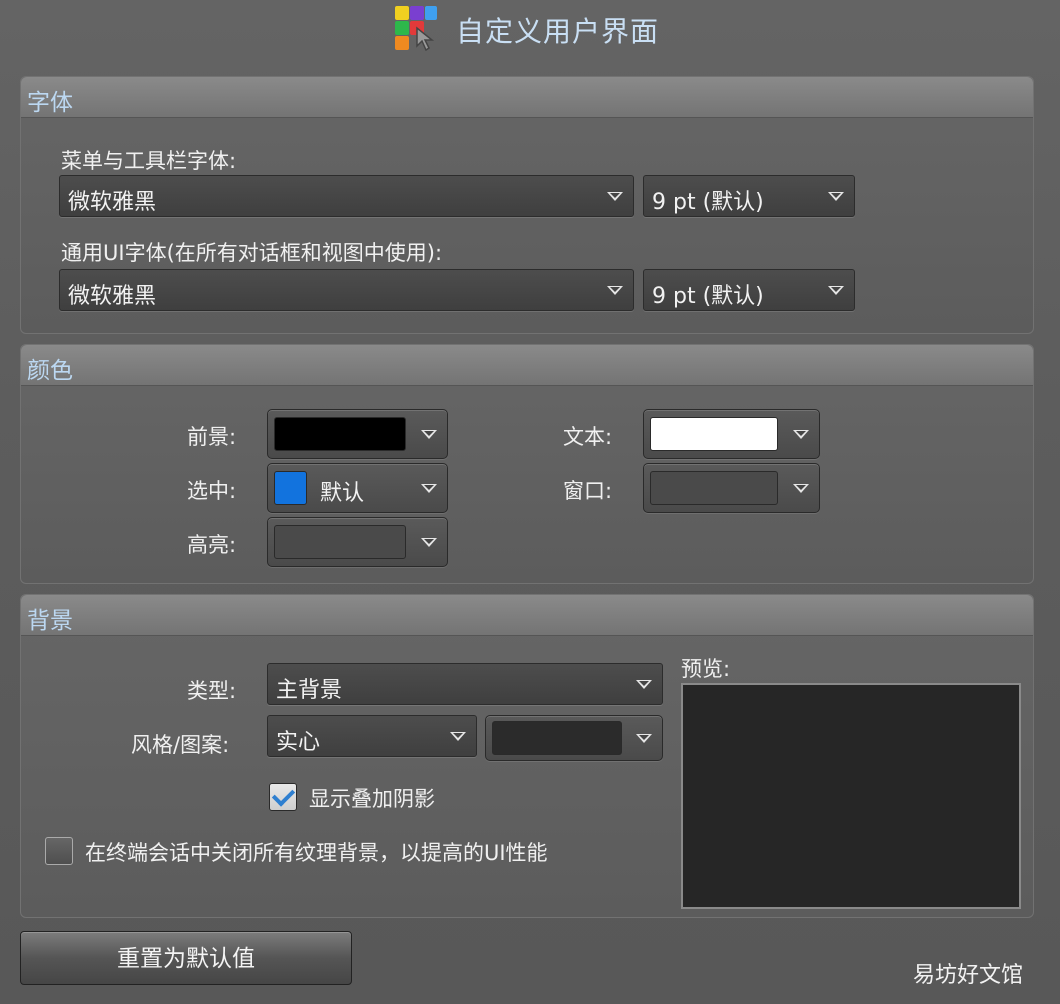 The height and width of the screenshot is (1004, 1060). Describe the element at coordinates (968, 975) in the screenshot. I see `watermark-text: 易坊好文馆` at that location.